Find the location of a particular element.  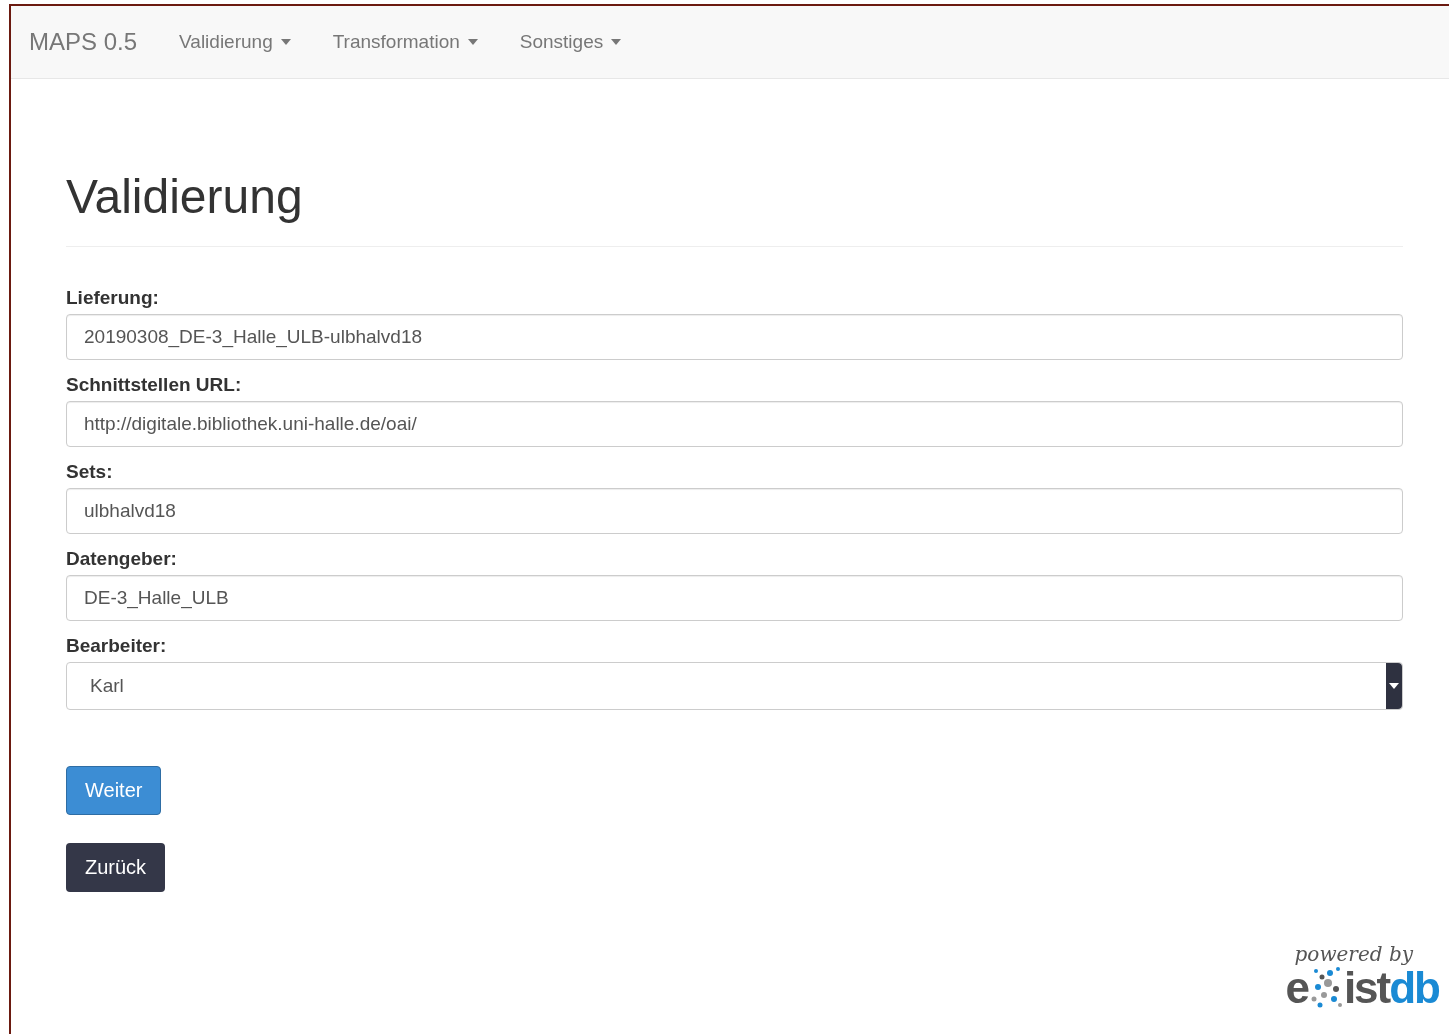

text-field: http://digitale.bibliothek.uni-halle.de/oai/ is located at coordinates (734, 423).